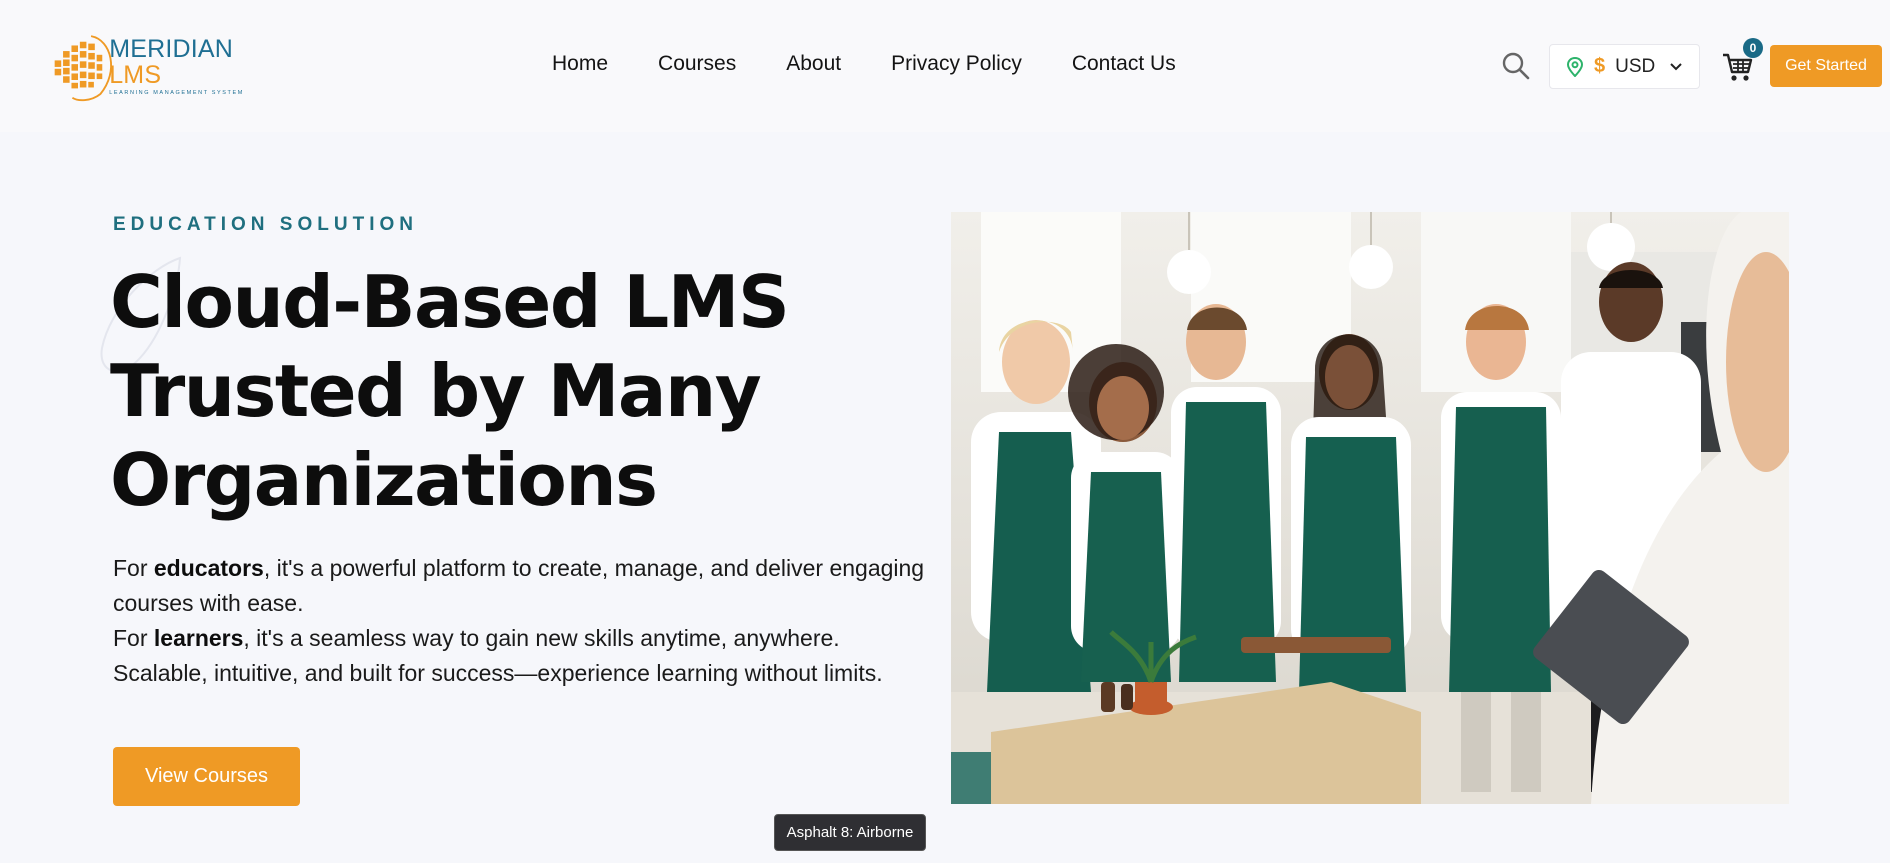 The image size is (1890, 863). Describe the element at coordinates (206, 776) in the screenshot. I see `view-courses-button: View Courses` at that location.